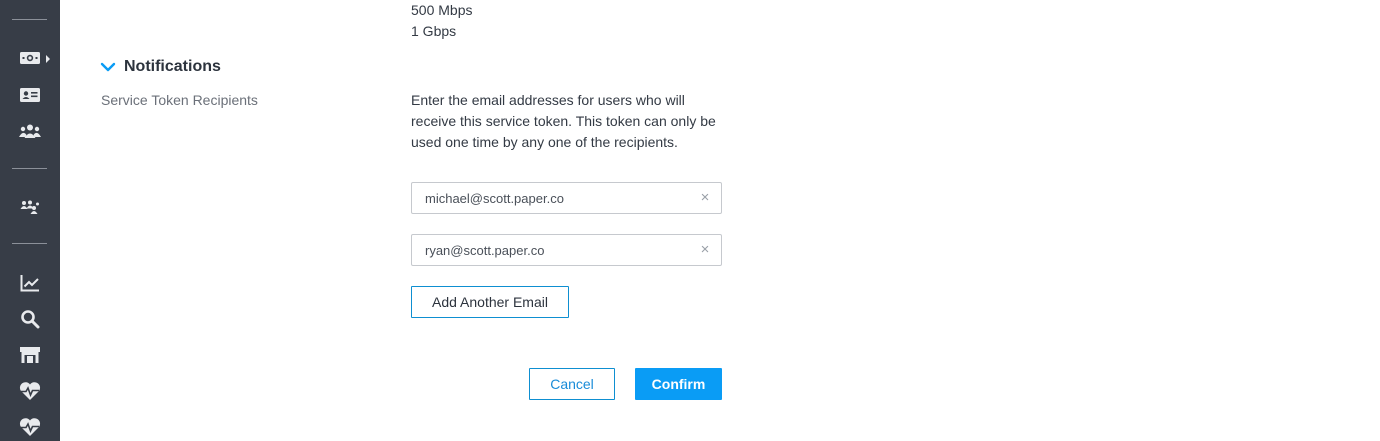 Image resolution: width=1380 pixels, height=441 pixels. What do you see at coordinates (441, 10) in the screenshot?
I see `bandwidth-option: 500 Mbps` at bounding box center [441, 10].